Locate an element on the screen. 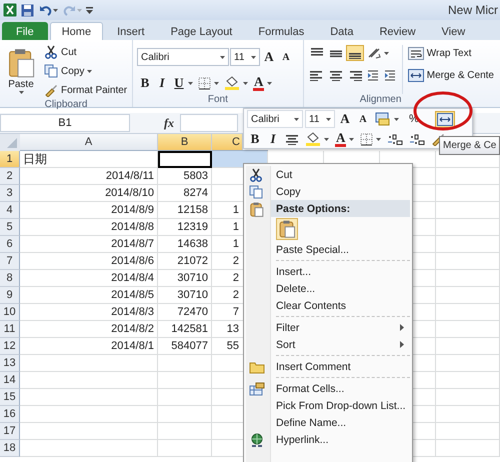 This screenshot has width=500, height=462. wrap-text-icon is located at coordinates (416, 53).